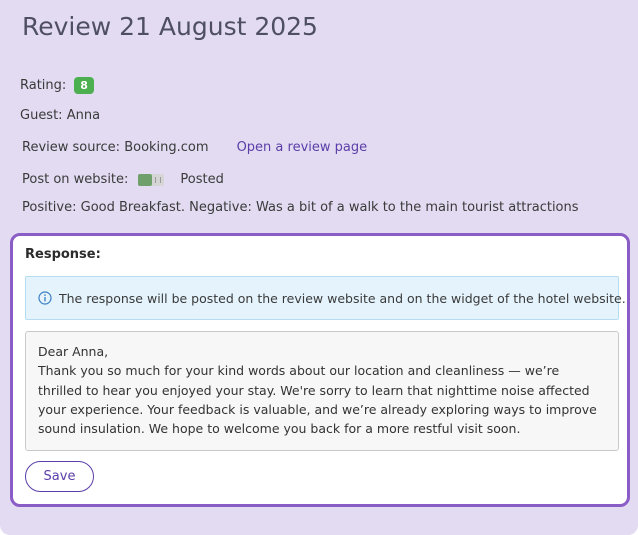 This screenshot has height=535, width=638. Describe the element at coordinates (59, 476) in the screenshot. I see `save-button: Save` at that location.